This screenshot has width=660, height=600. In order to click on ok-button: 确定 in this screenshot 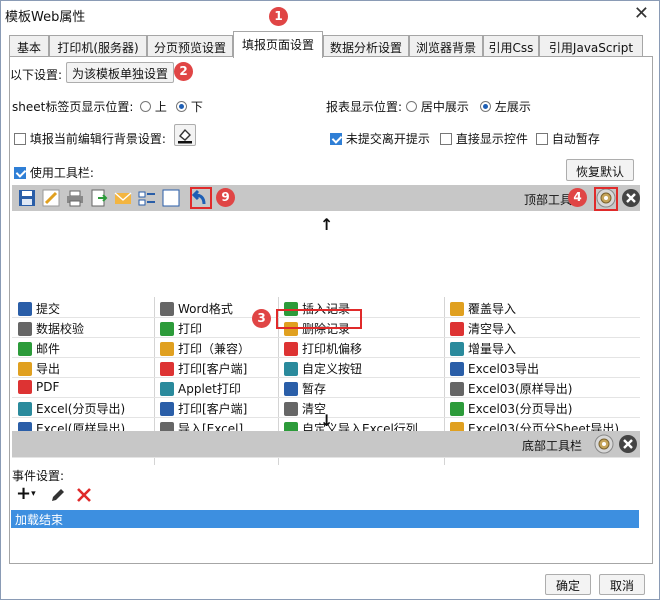, I will do `click(568, 584)`.